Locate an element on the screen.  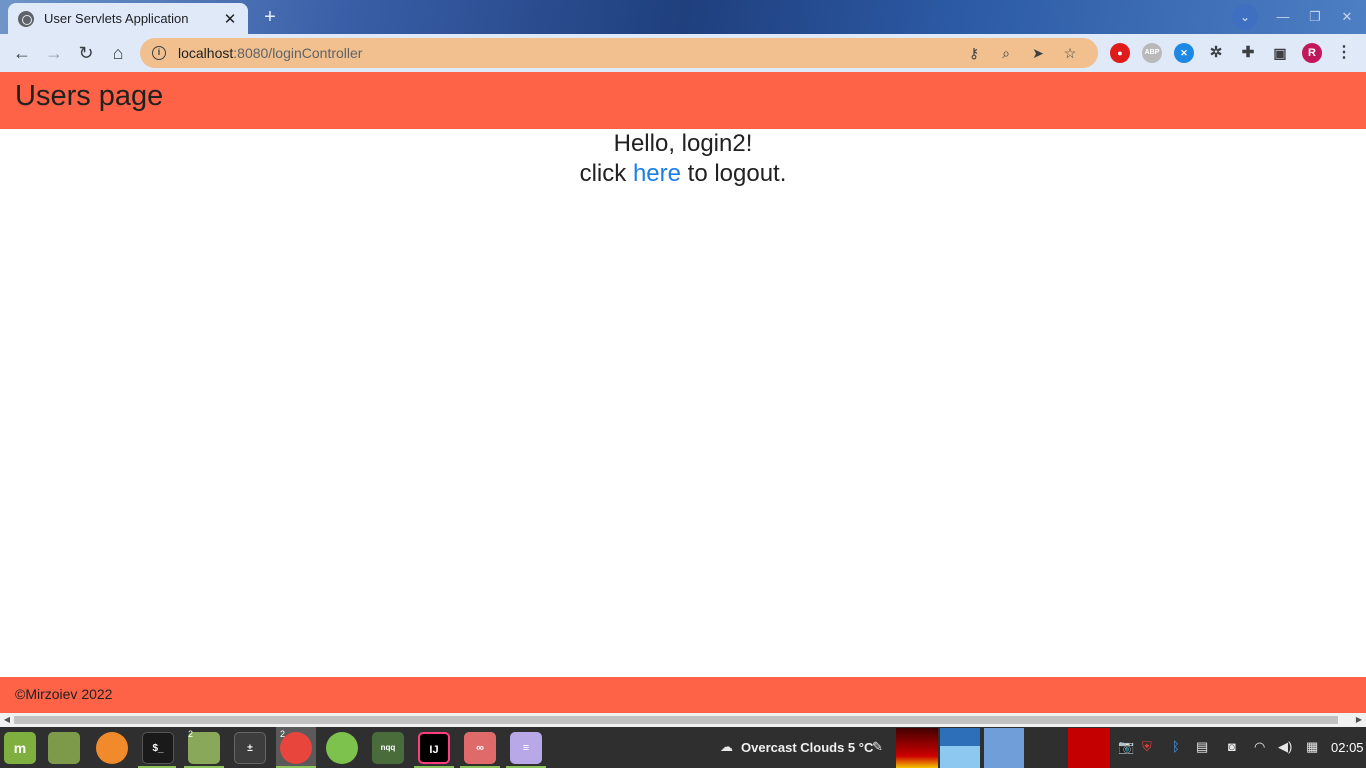
site-info-icon: i is located at coordinates (159, 53).